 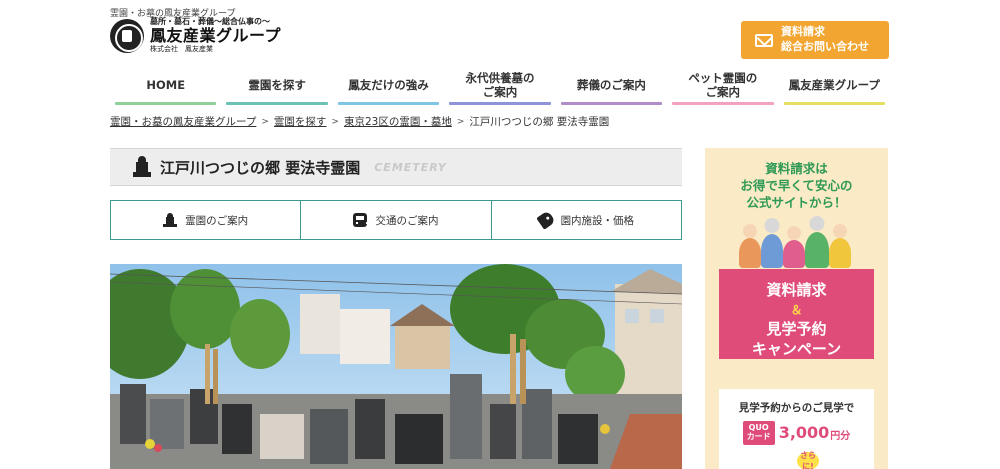 I want to click on offer-amount-unit: 円分, so click(x=840, y=437).